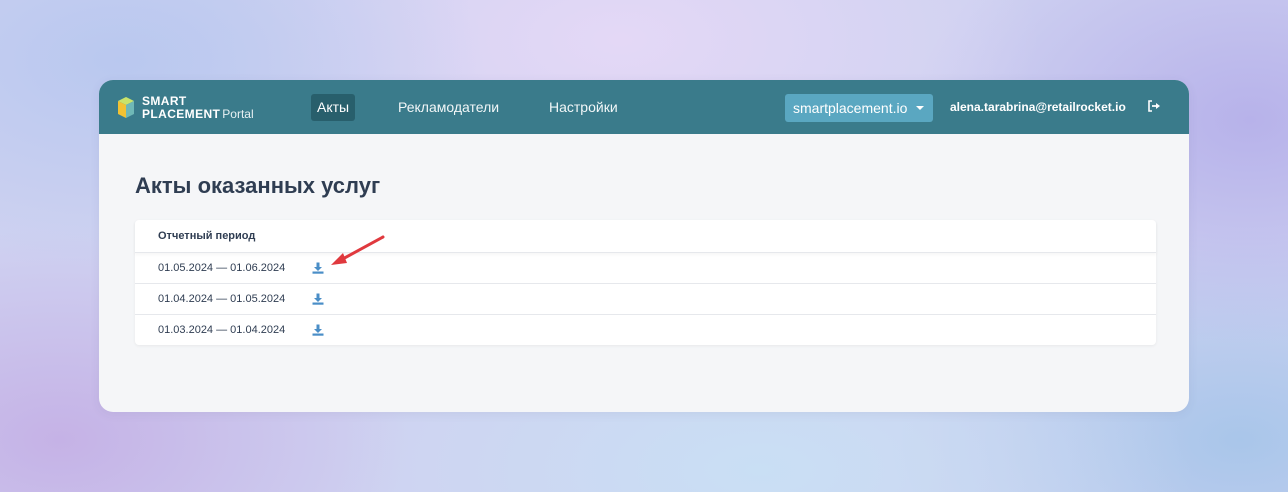 This screenshot has height=492, width=1288. Describe the element at coordinates (850, 108) in the screenshot. I see `domain-selector-label: smartplacement.io` at that location.